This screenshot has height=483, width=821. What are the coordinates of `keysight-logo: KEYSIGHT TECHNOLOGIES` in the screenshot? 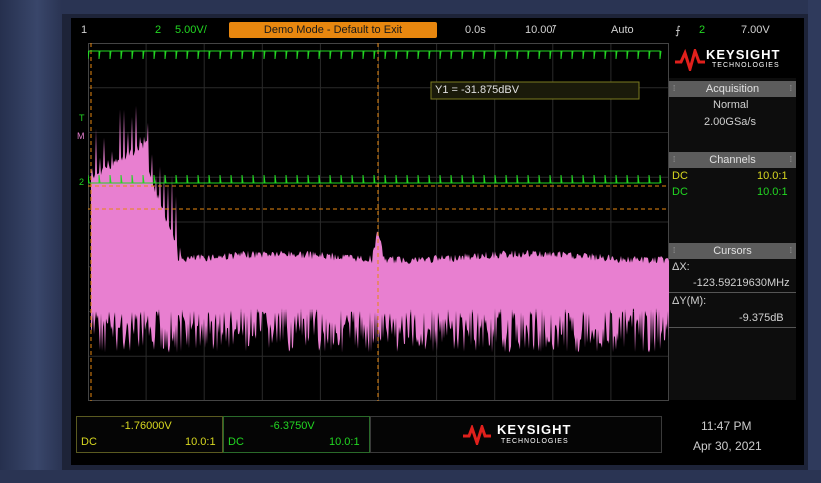 It's located at (732, 60).